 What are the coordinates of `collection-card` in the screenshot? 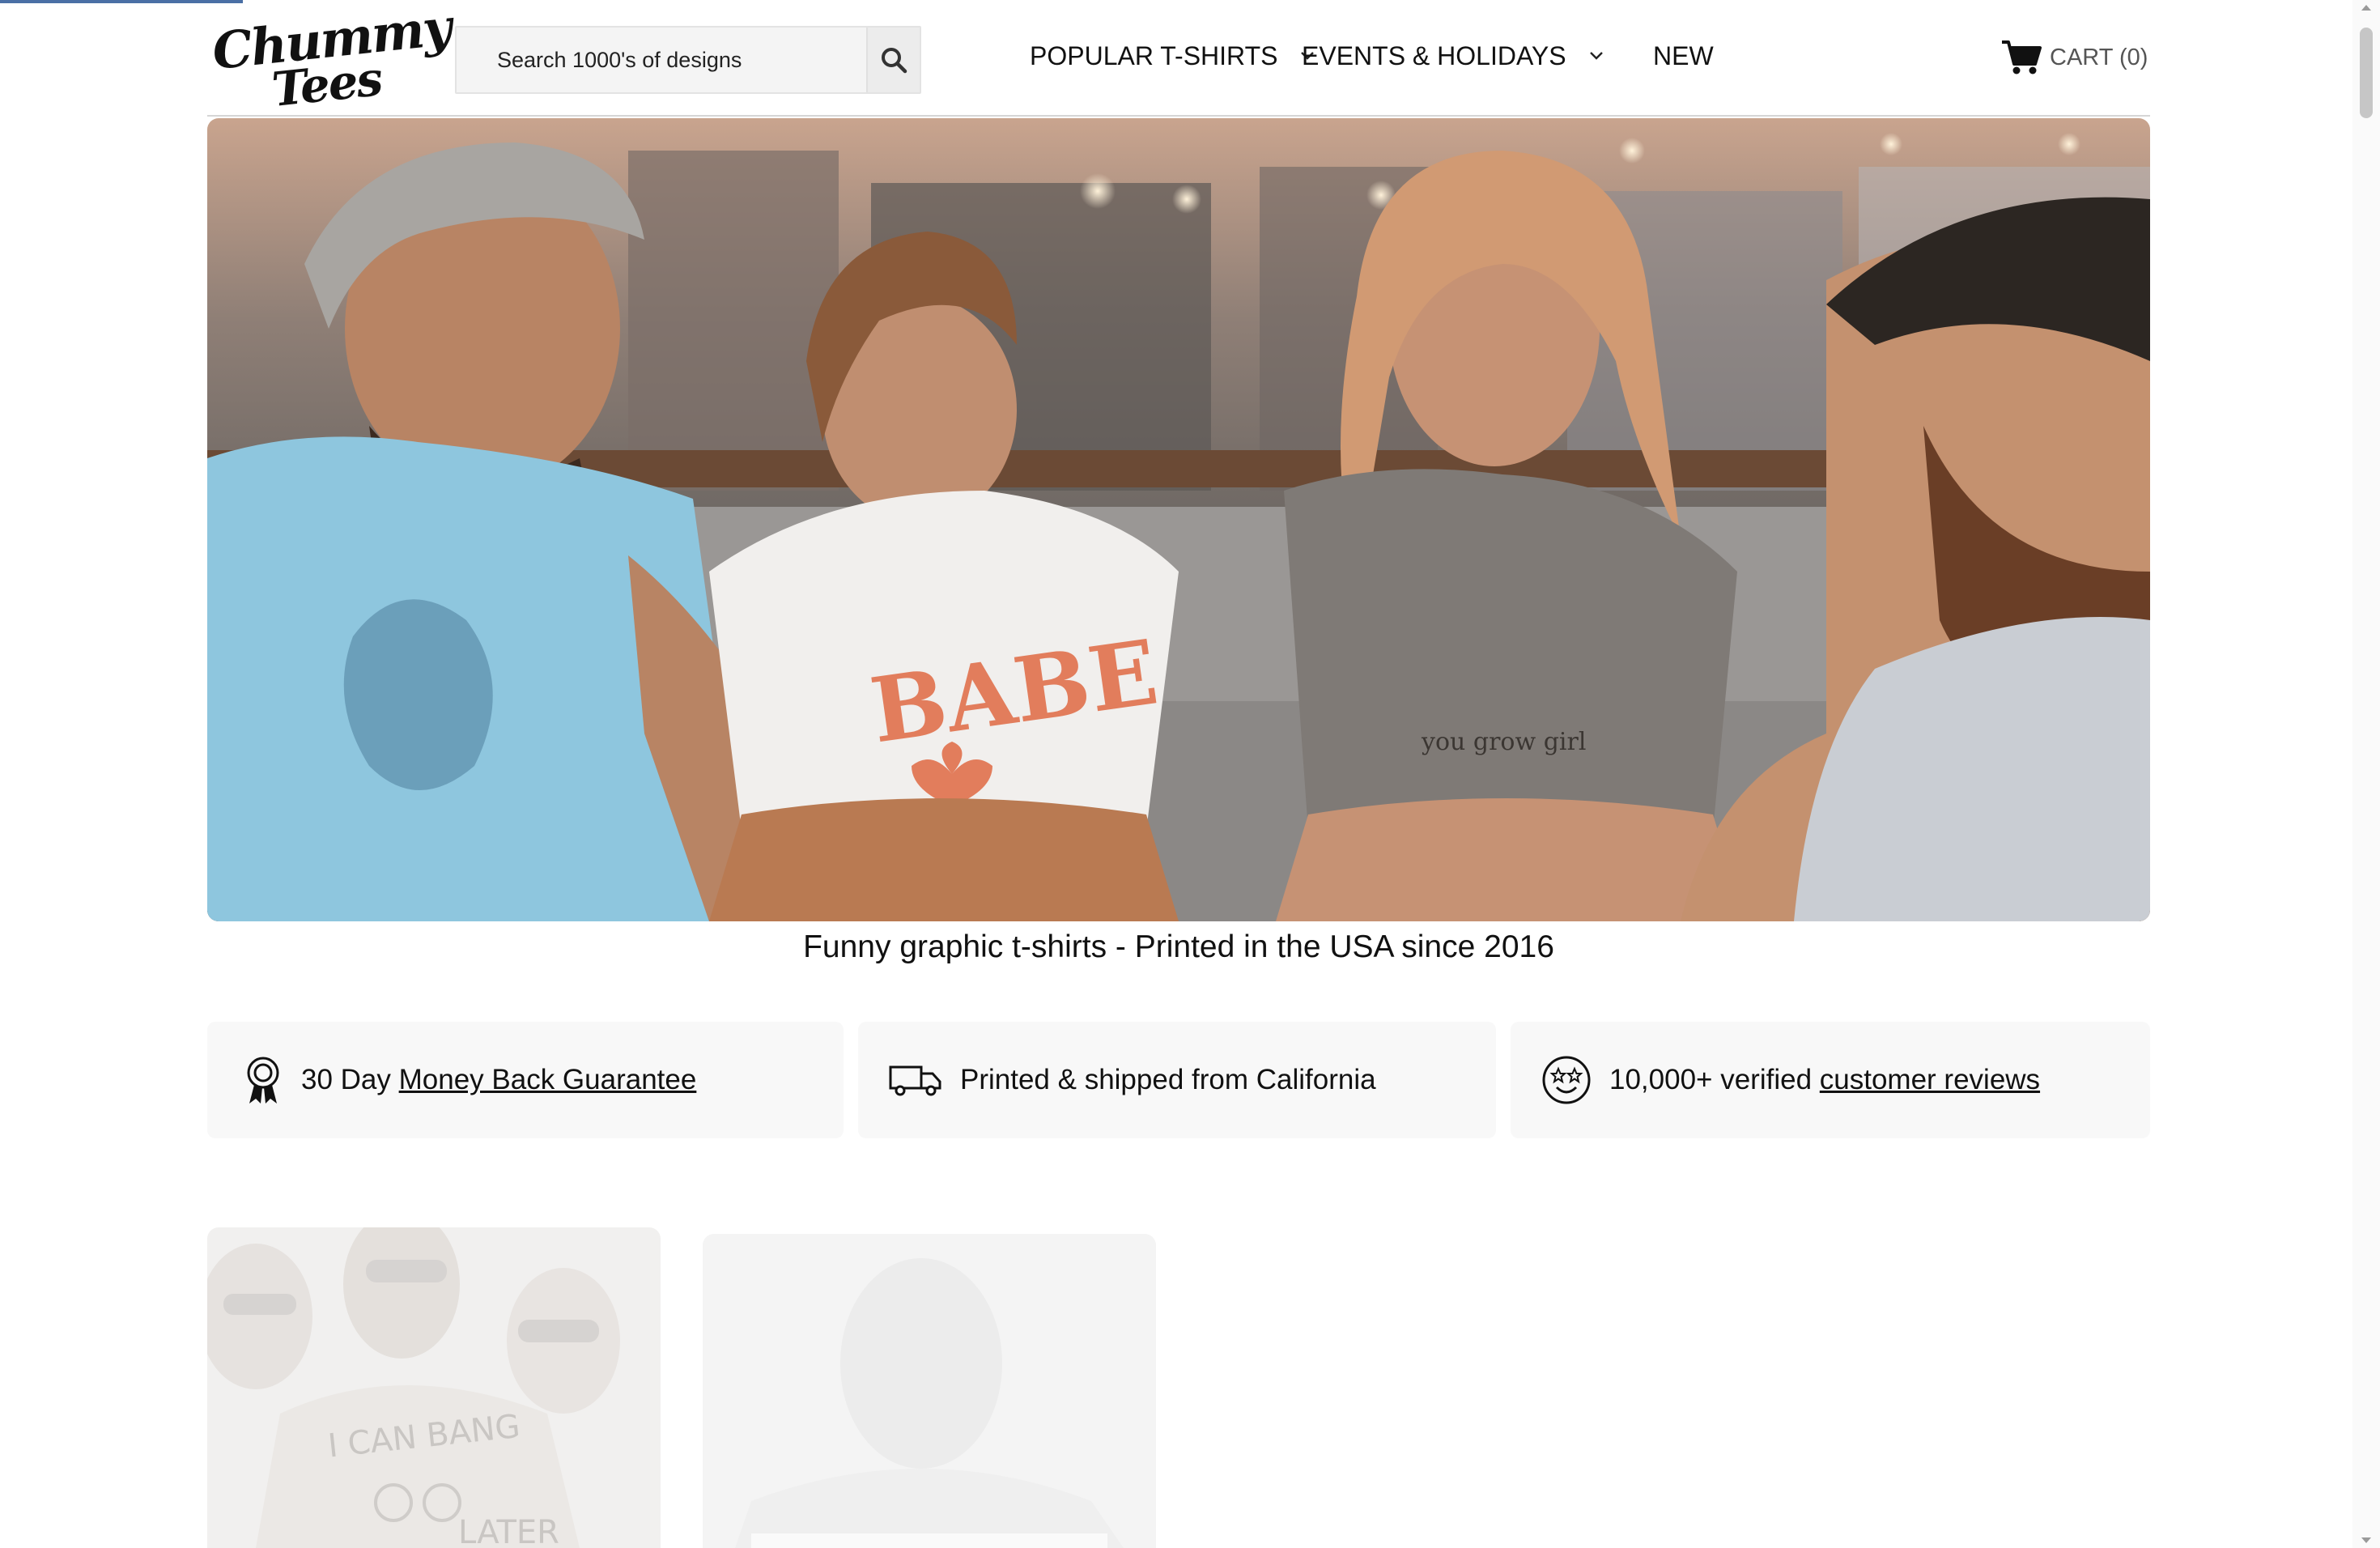 It's located at (929, 1391).